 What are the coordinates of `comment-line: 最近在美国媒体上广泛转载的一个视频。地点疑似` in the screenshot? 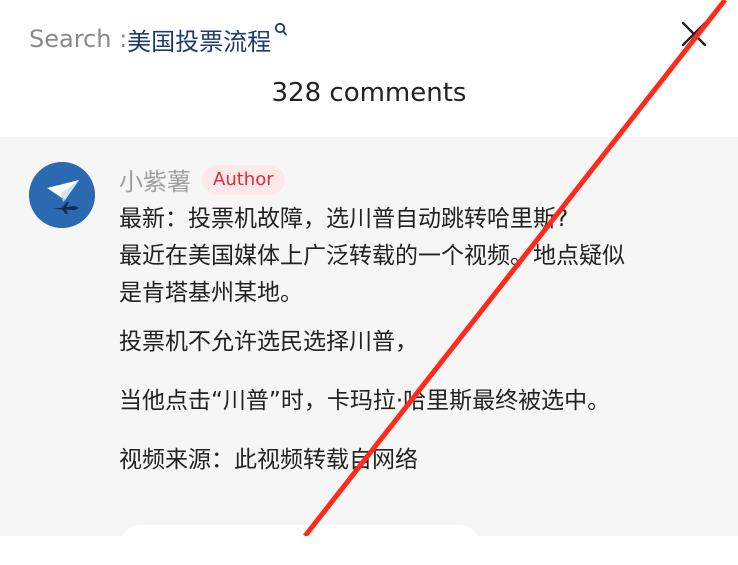 It's located at (372, 256).